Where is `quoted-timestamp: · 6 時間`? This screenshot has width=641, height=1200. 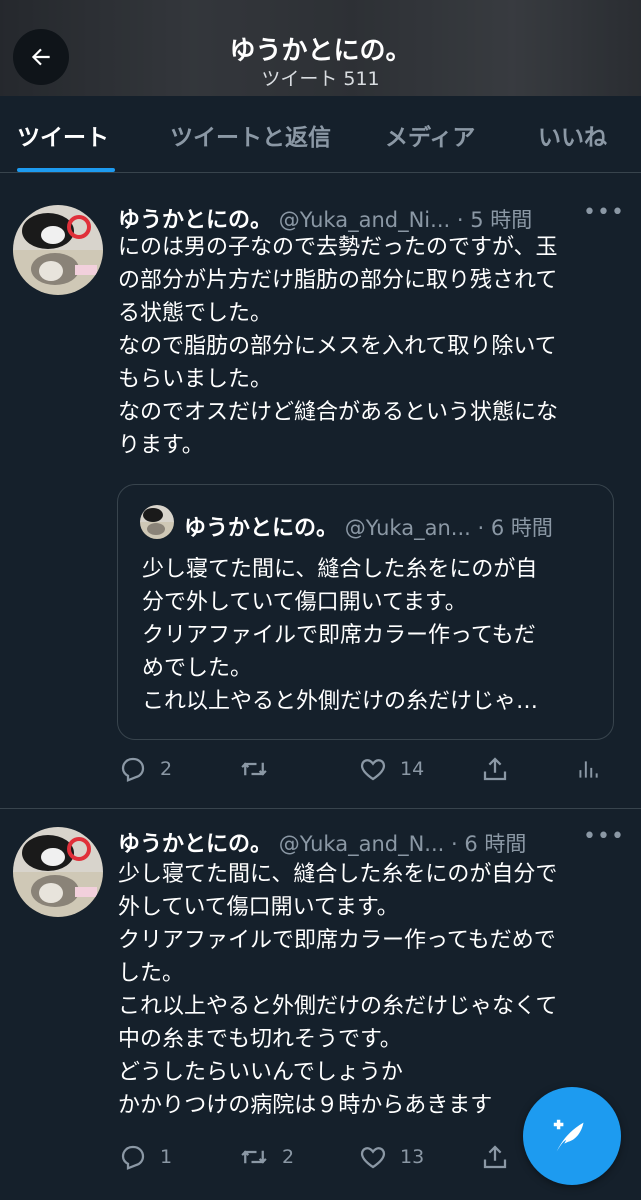
quoted-timestamp: · 6 時間 is located at coordinates (515, 528).